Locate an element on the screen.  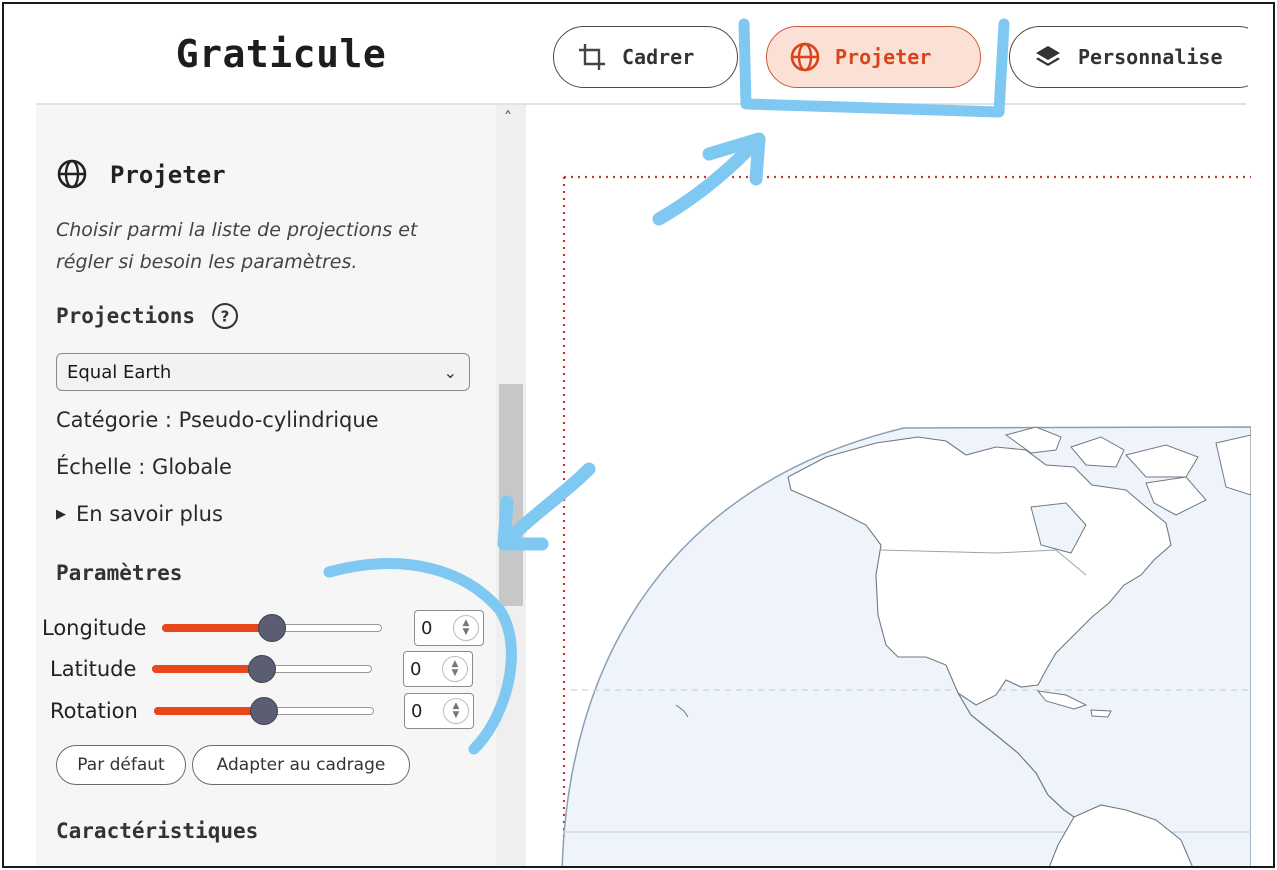
section-title: Projeter is located at coordinates (141, 175).